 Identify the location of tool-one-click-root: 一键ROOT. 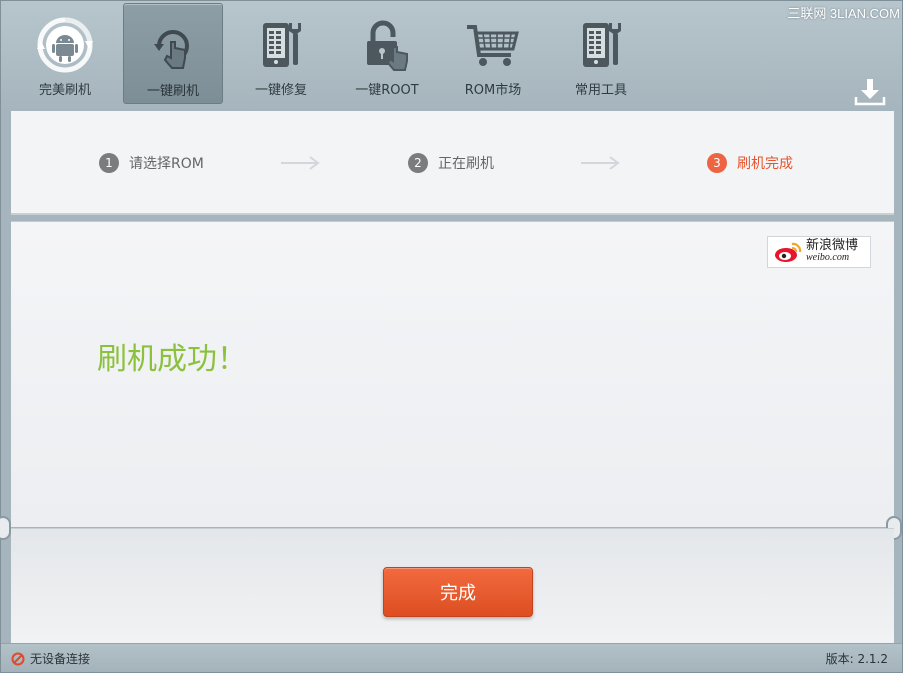
(387, 53).